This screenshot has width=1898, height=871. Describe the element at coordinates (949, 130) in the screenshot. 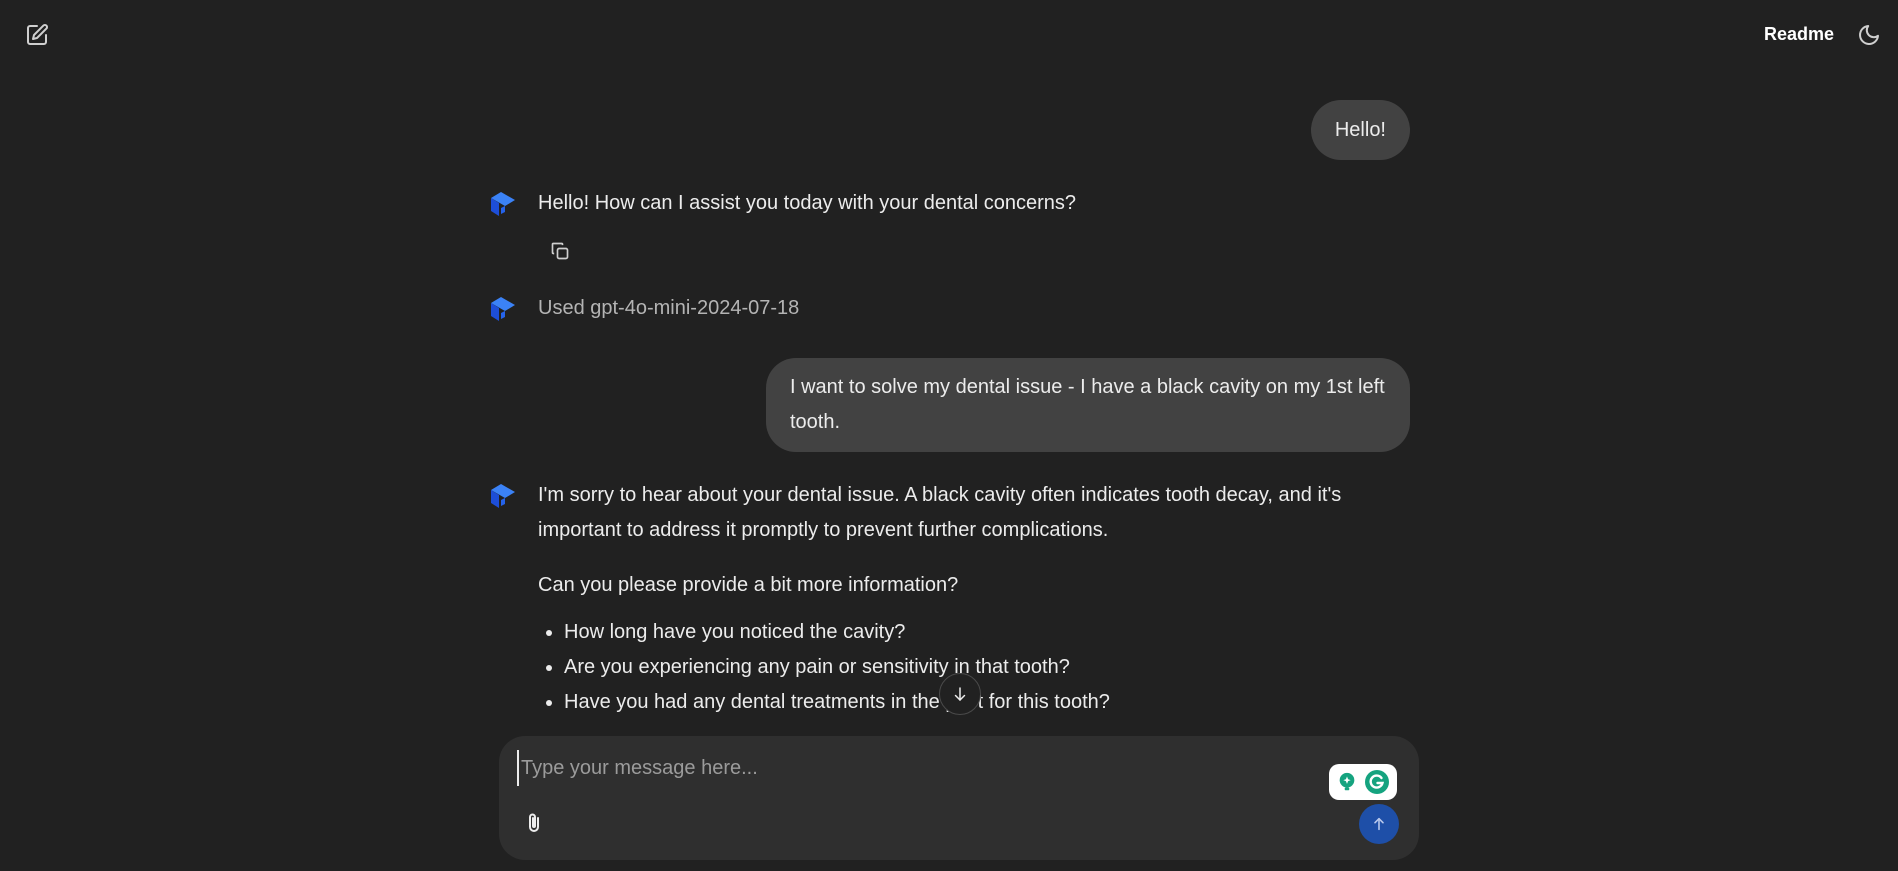

I see `user-message: Hello!` at that location.